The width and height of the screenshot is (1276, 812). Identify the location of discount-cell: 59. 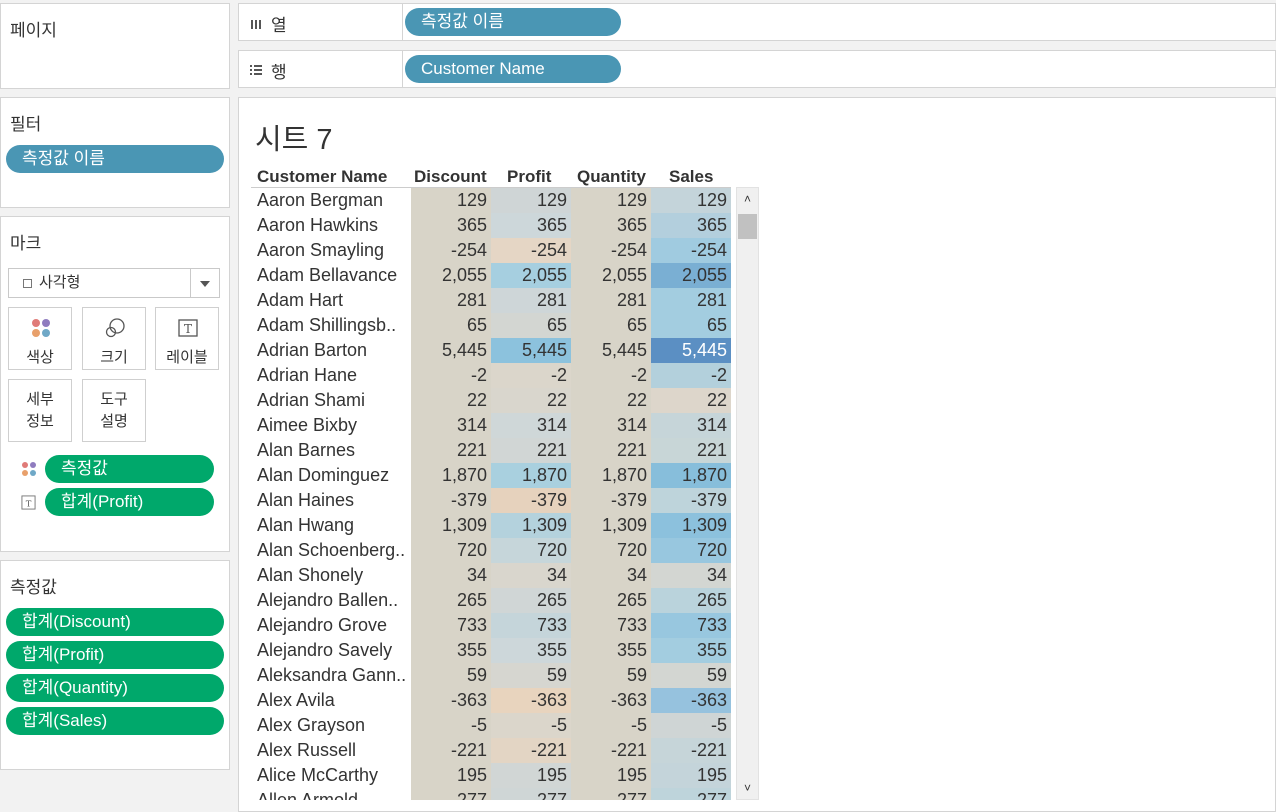
(451, 675).